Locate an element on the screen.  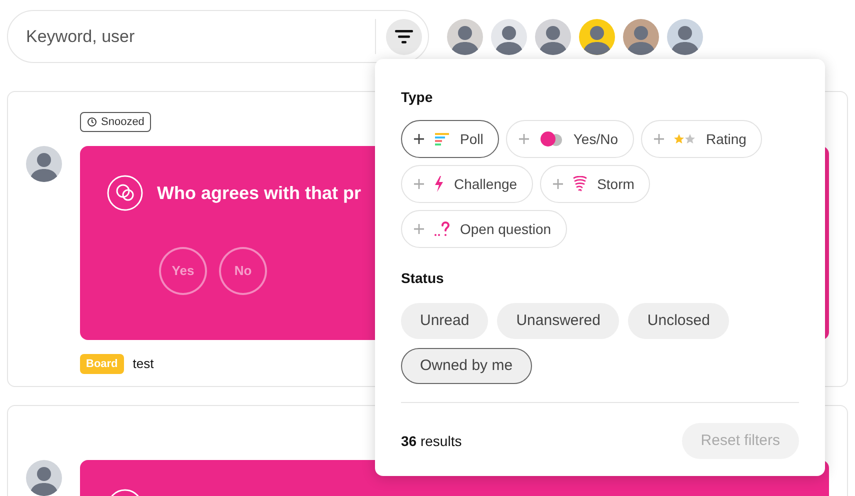
question-title: Who agrees with that pr is located at coordinates (259, 193).